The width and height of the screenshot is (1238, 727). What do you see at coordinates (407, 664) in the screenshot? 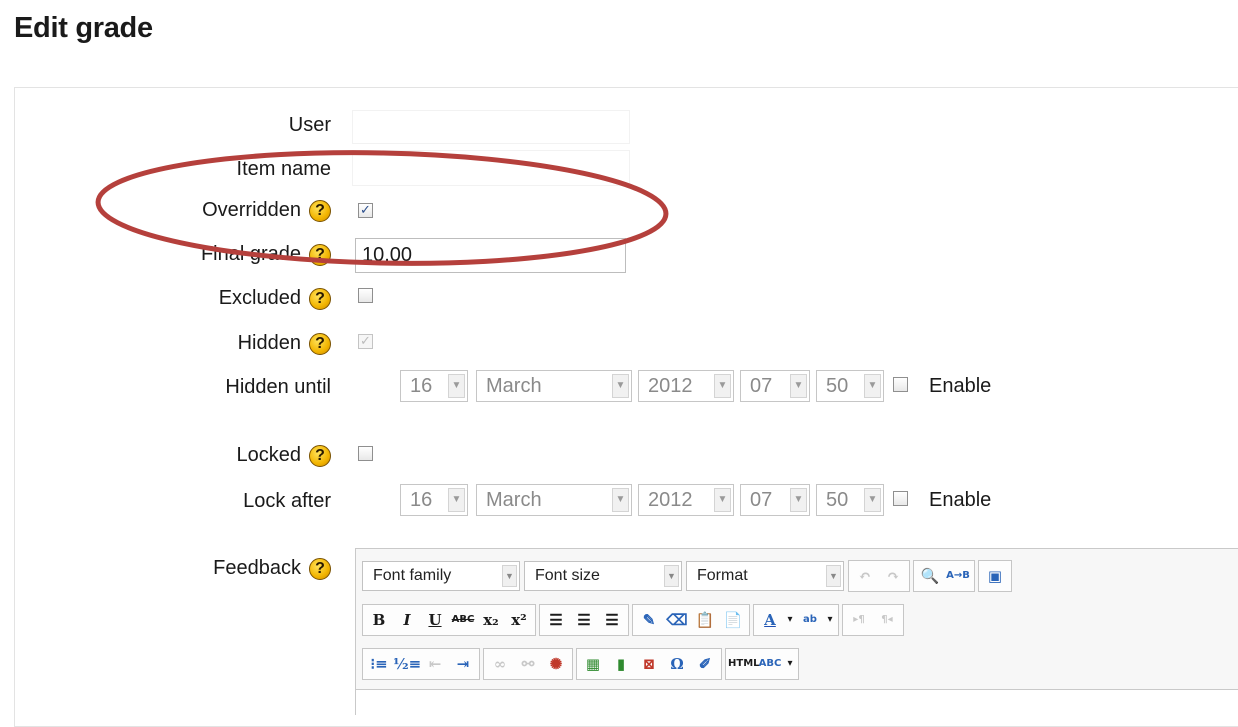
I see `numbered-list-icon: ½≡` at bounding box center [407, 664].